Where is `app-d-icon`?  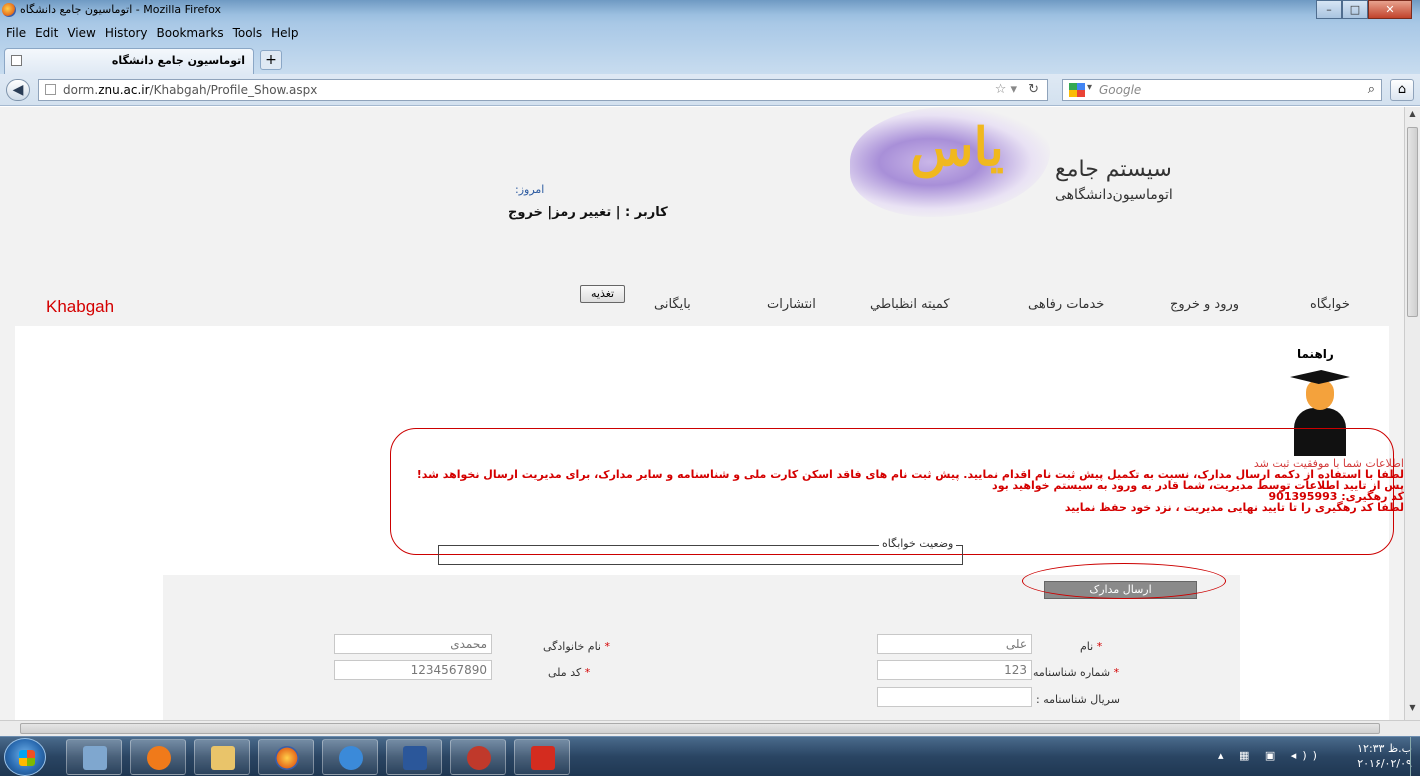
app-d-icon is located at coordinates (479, 758).